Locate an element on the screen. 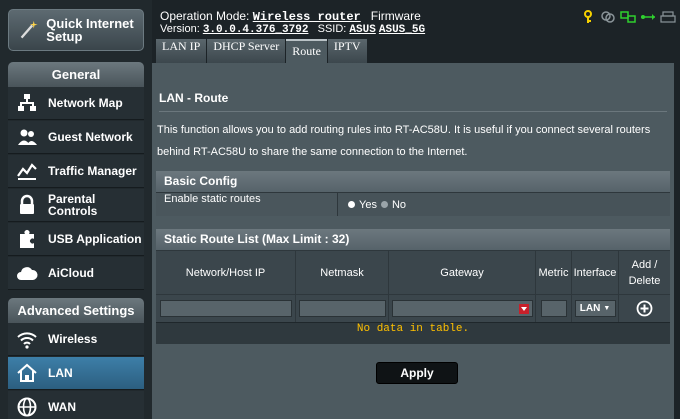 The width and height of the screenshot is (680, 419). sidebar-item-wireless: Wireless is located at coordinates (76, 339).